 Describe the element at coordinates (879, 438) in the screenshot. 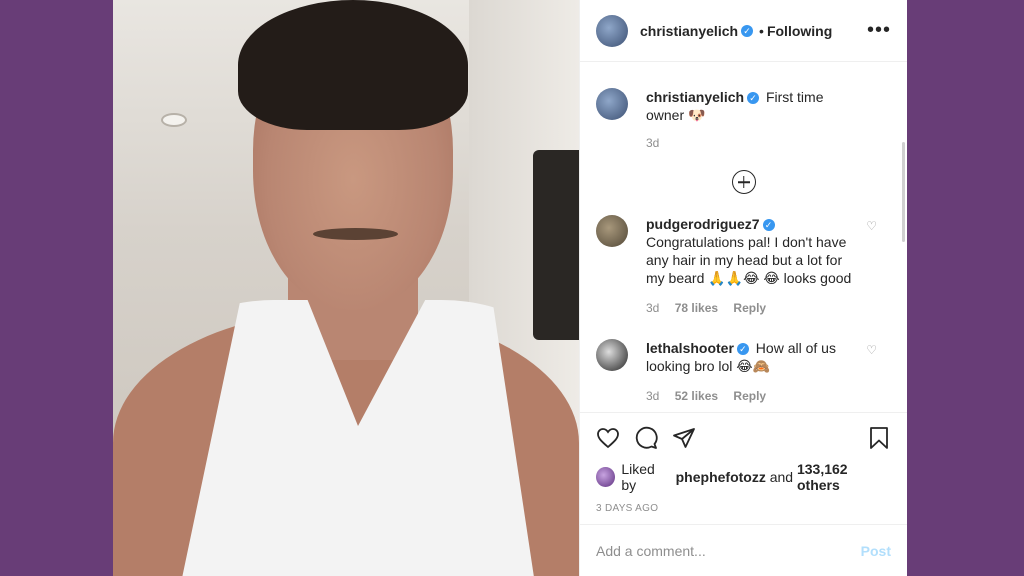

I see `bookmark-icon` at that location.